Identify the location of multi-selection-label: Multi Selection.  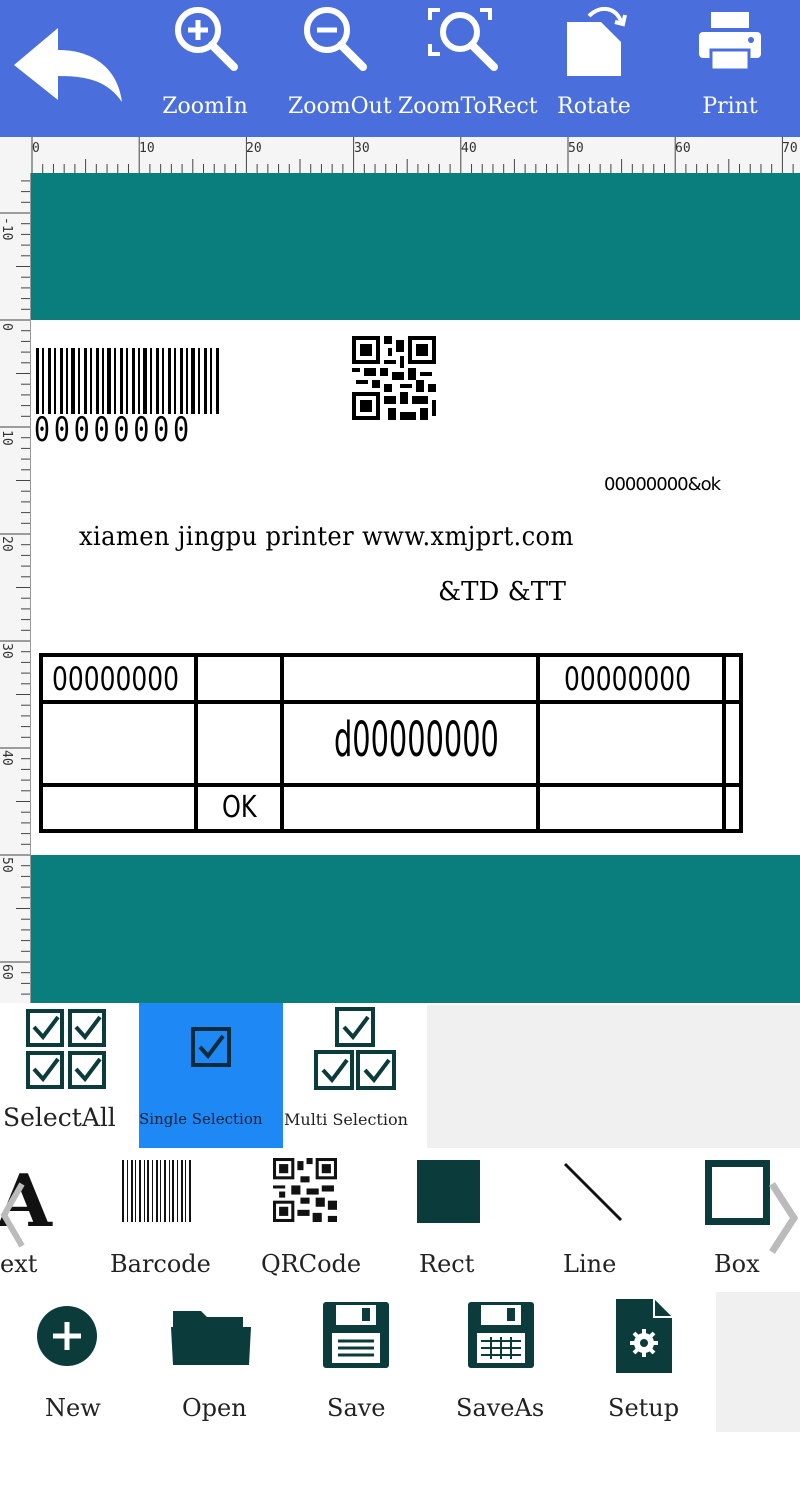
(346, 1119).